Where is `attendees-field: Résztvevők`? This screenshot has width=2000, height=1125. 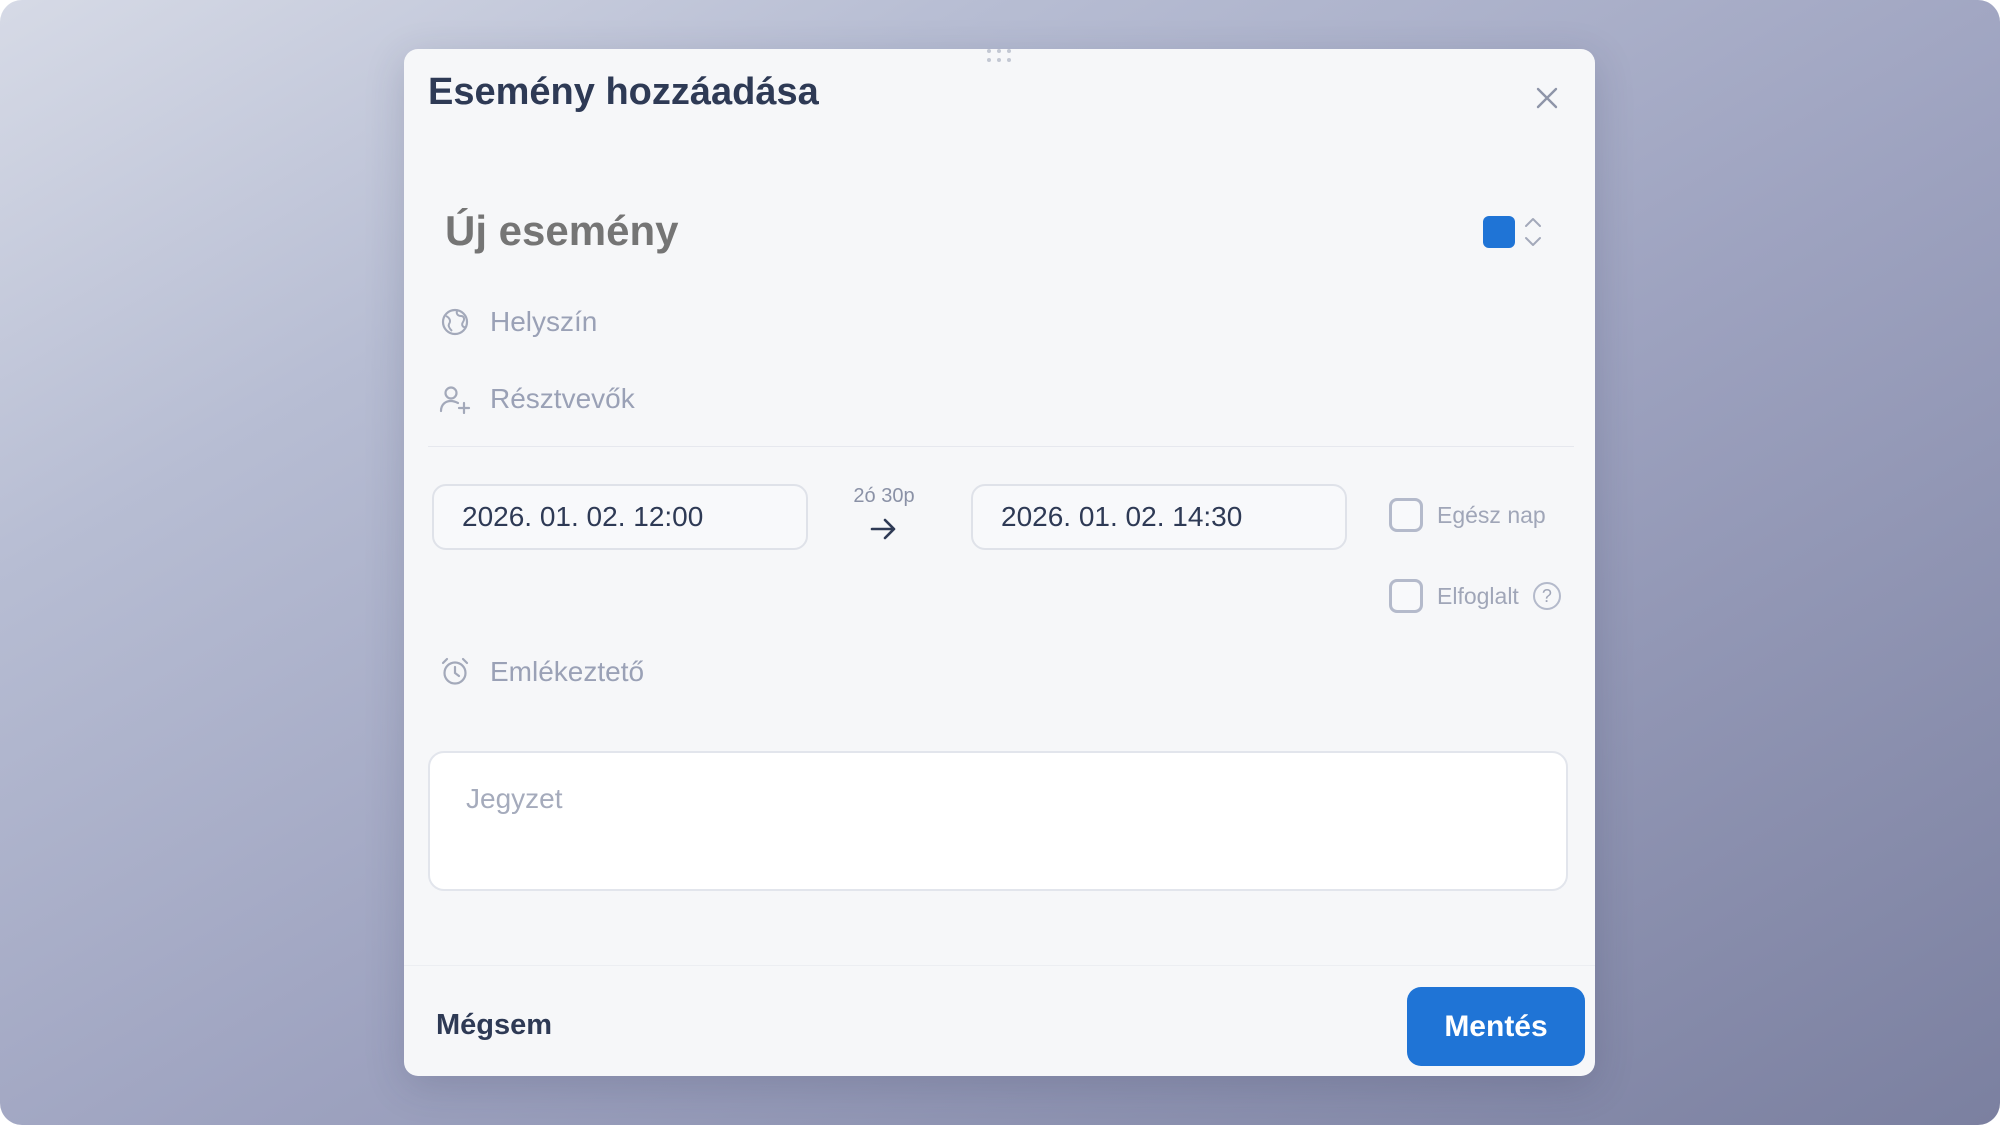
attendees-field: Résztvevők is located at coordinates (536, 399).